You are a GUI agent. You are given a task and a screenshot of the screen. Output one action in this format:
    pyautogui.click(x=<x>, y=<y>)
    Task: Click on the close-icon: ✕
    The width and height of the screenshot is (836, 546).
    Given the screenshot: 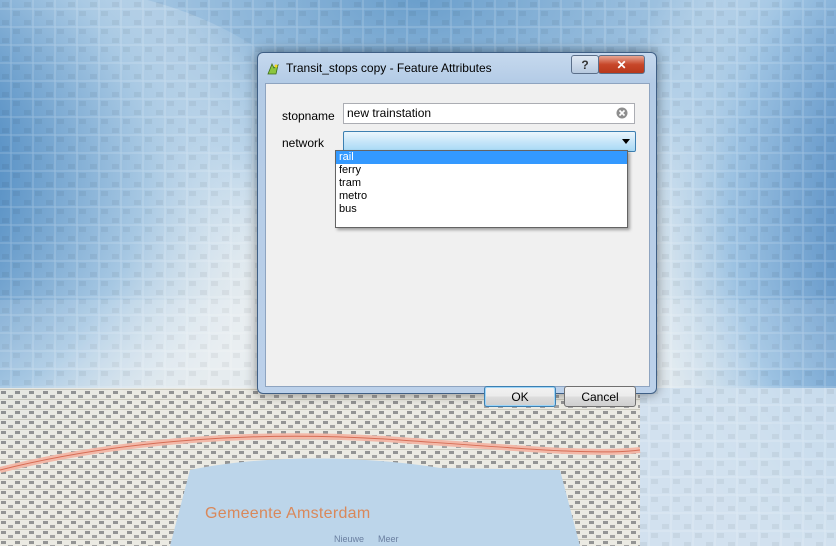 What is the action you would take?
    pyautogui.click(x=621, y=64)
    